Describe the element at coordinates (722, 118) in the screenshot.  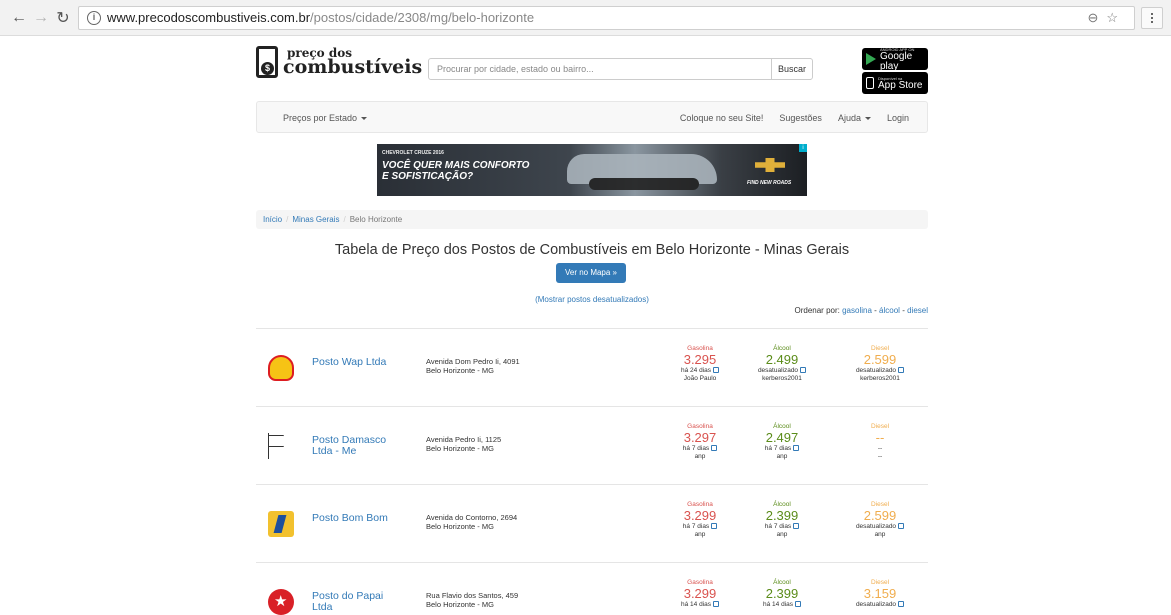
I see `nav-put-on-site: Coloque no seu Site!` at that location.